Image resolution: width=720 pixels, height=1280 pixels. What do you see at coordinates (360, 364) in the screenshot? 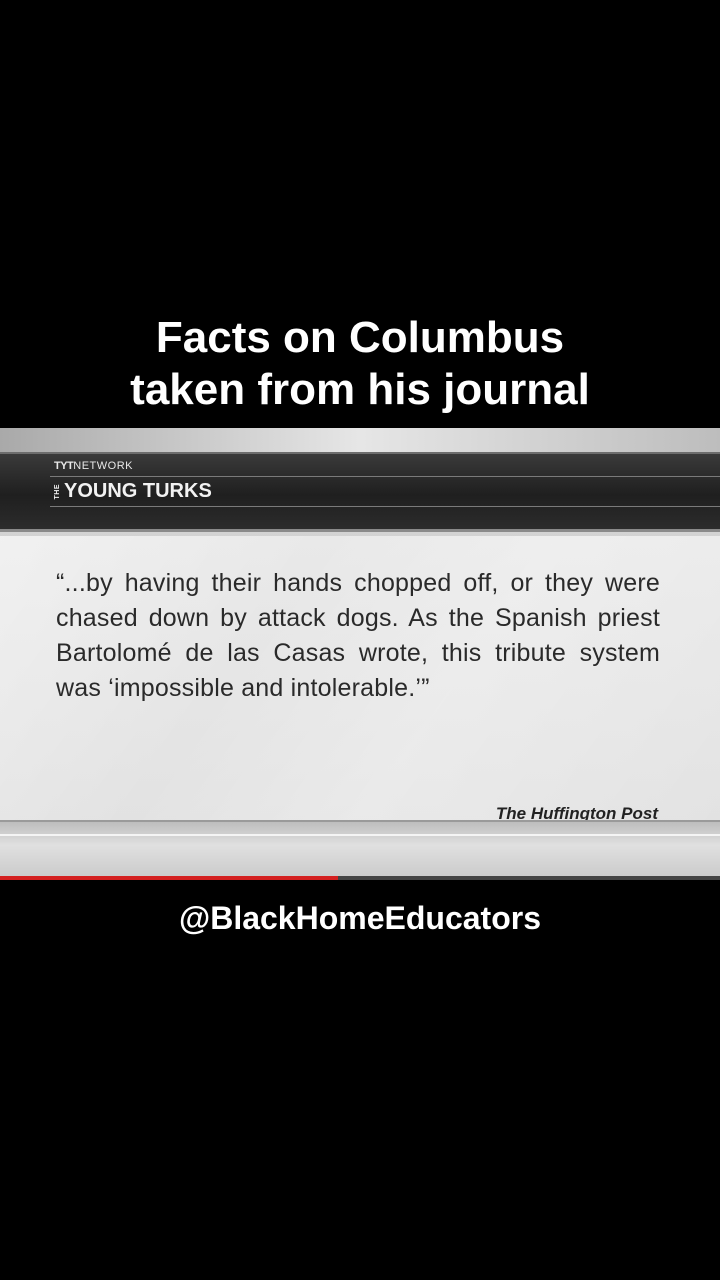
I see `headline: Facts on Columbus taken from his journal` at bounding box center [360, 364].